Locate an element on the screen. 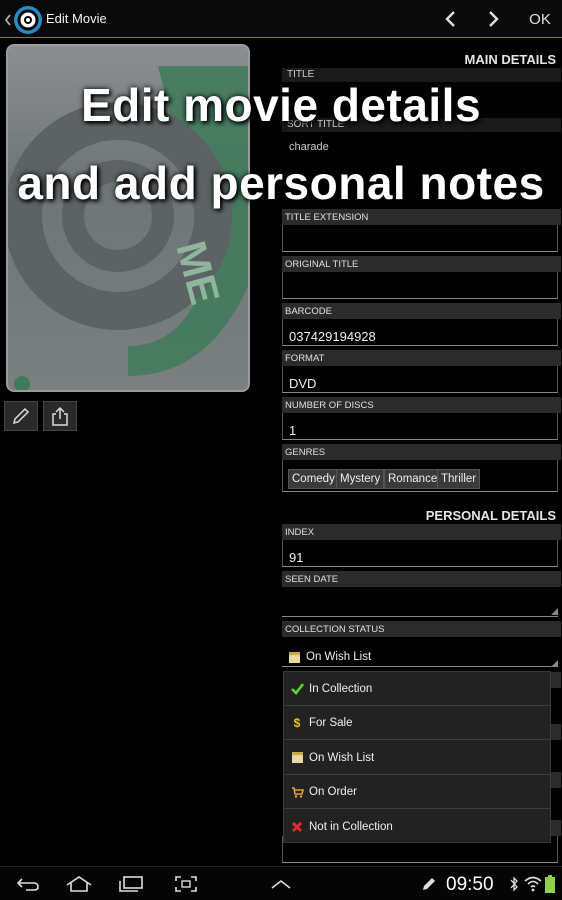 This screenshot has height=900, width=562. dollar-icon: $ is located at coordinates (297, 722).